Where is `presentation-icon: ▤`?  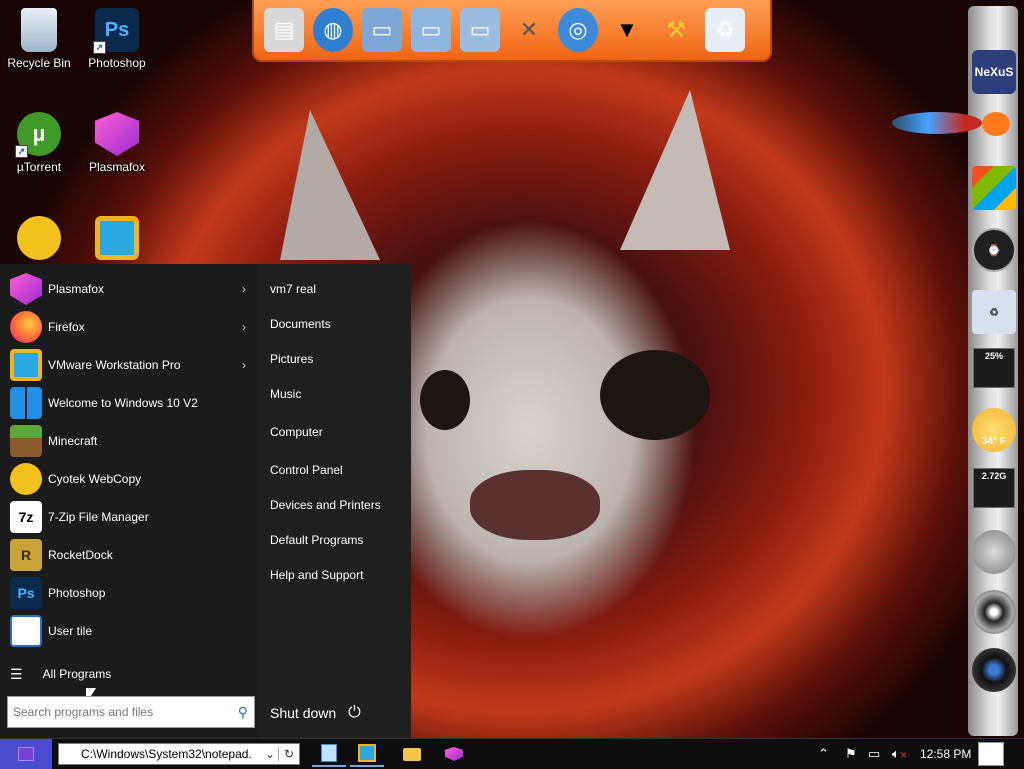
presentation-icon: ▤ is located at coordinates (284, 30).